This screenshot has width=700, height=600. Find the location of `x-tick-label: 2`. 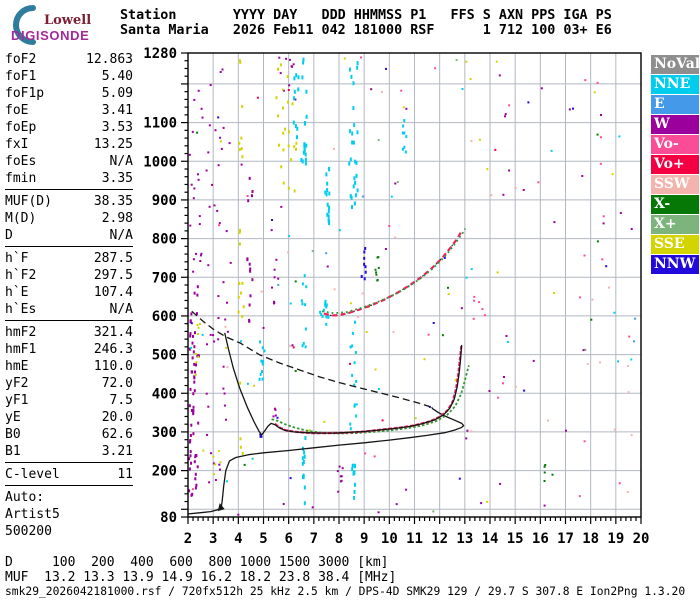

x-tick-label: 2 is located at coordinates (188, 539).